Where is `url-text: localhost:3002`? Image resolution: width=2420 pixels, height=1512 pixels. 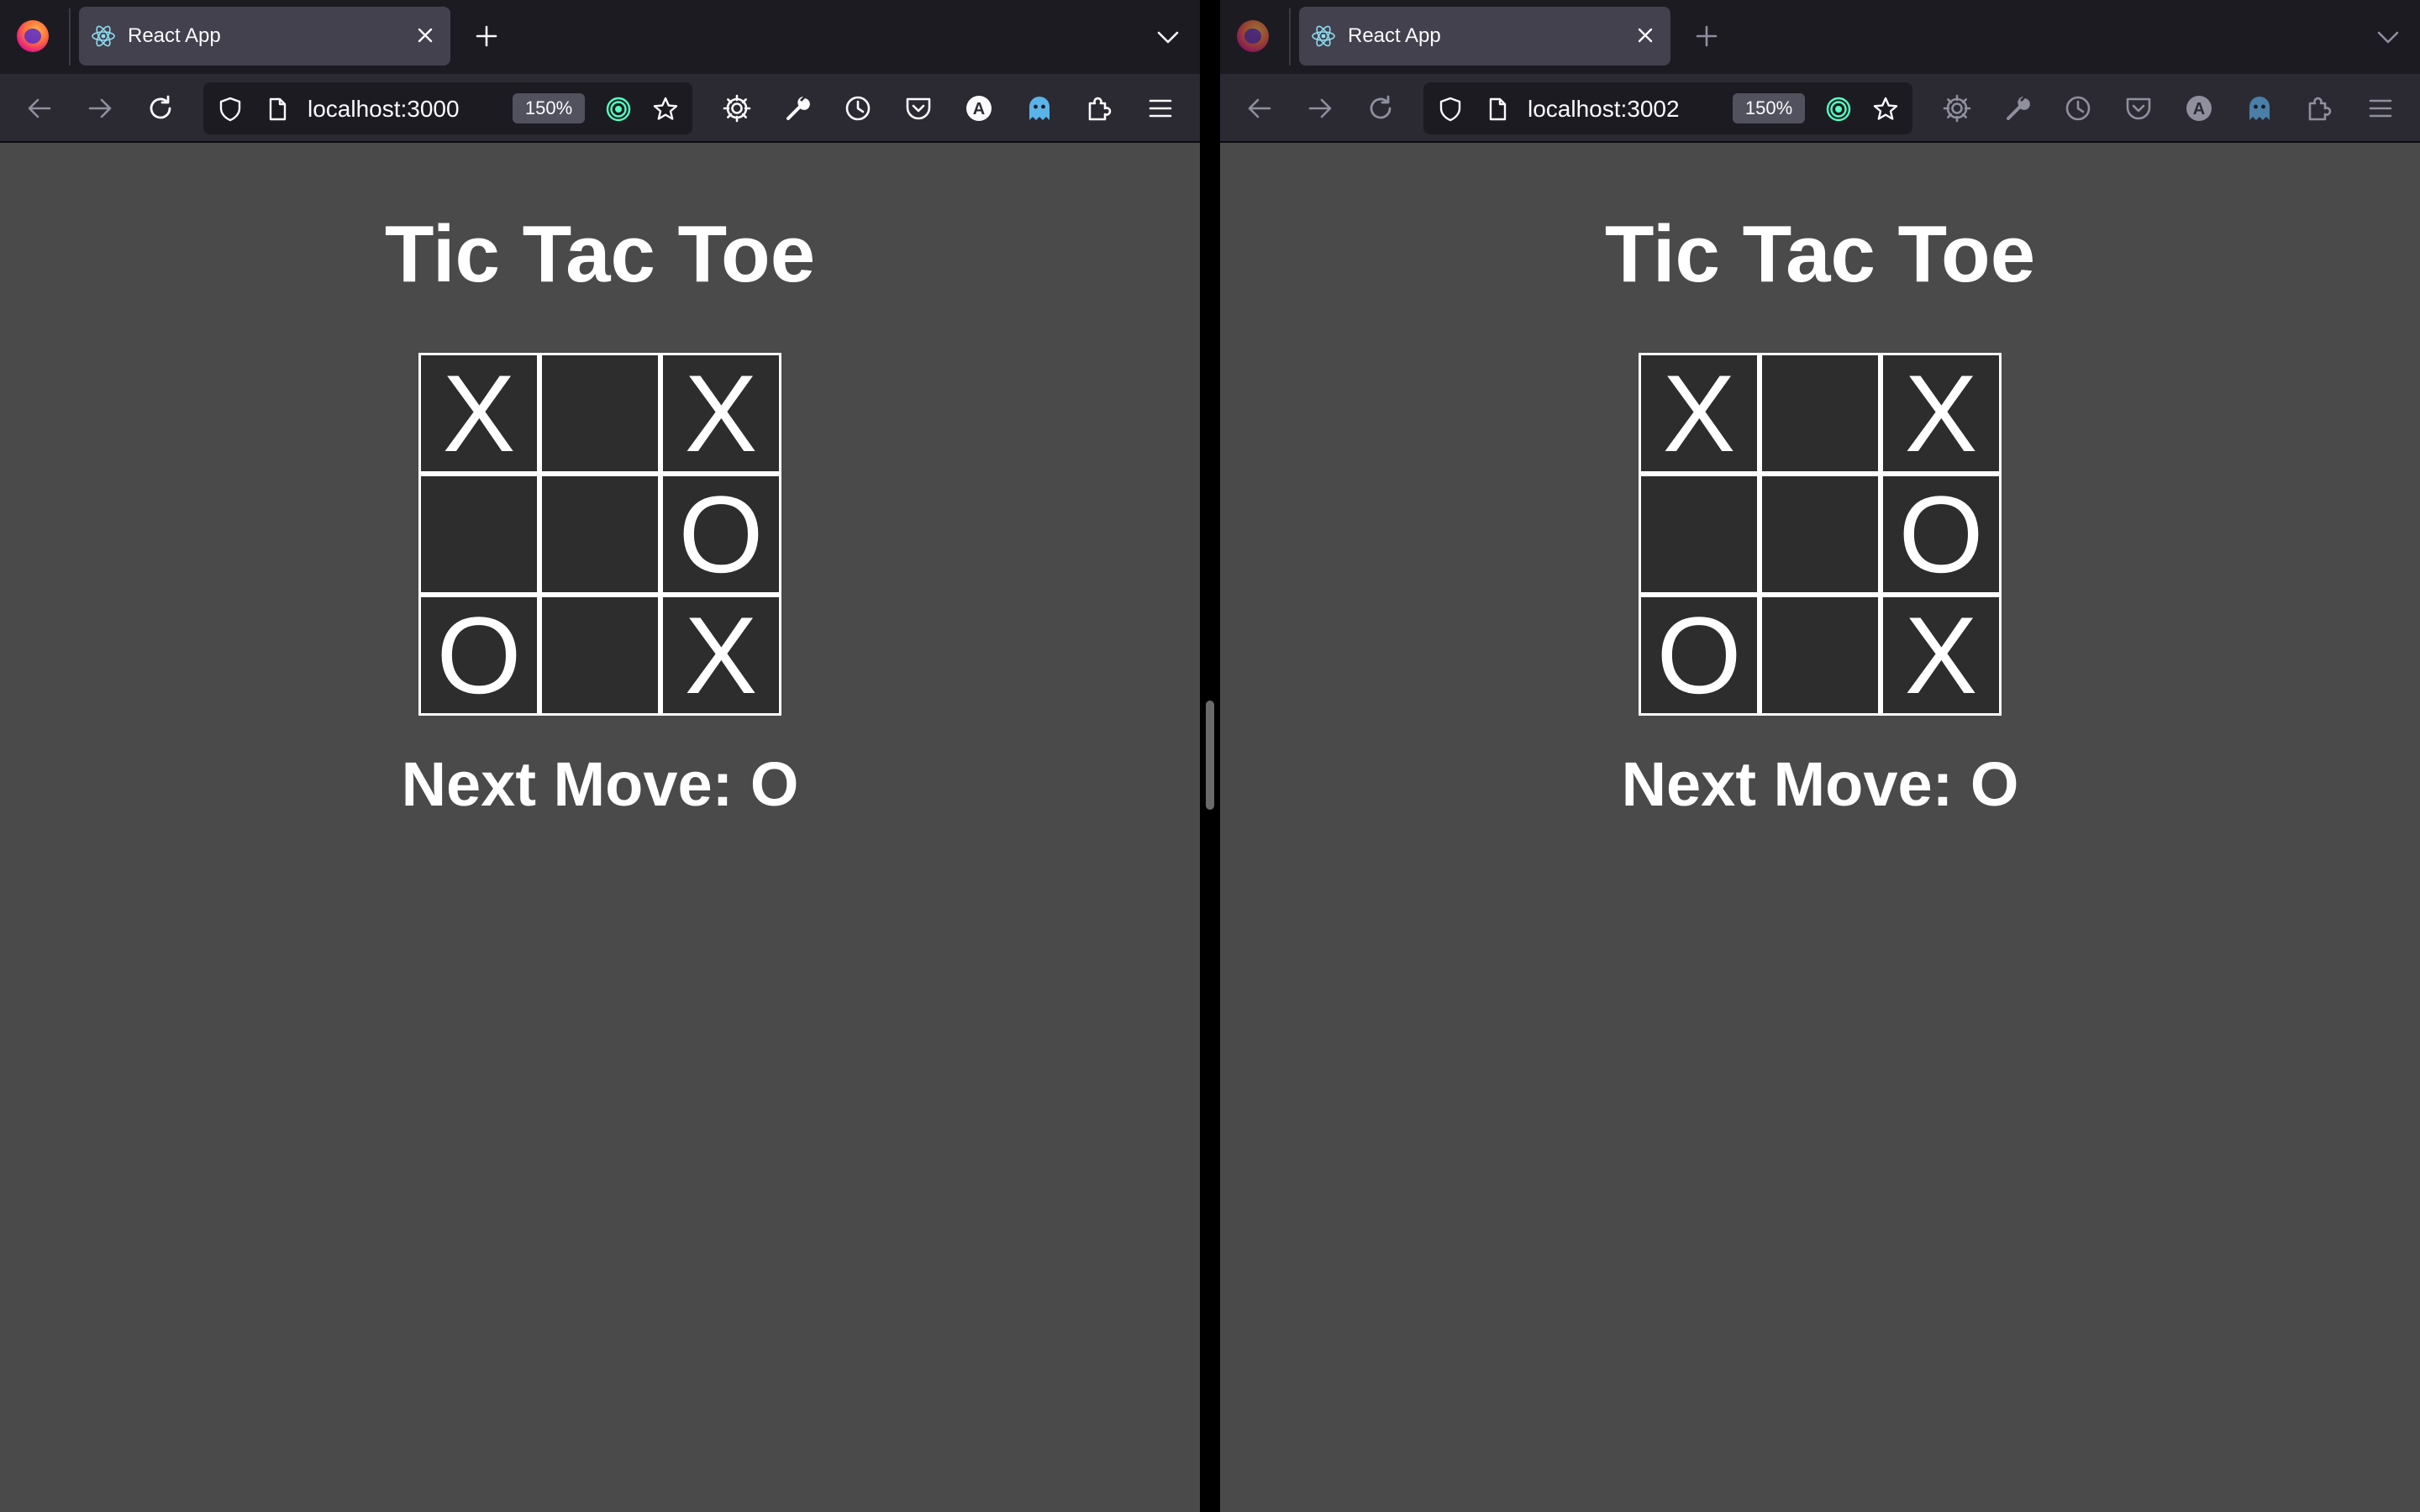 url-text: localhost:3002 is located at coordinates (1604, 109).